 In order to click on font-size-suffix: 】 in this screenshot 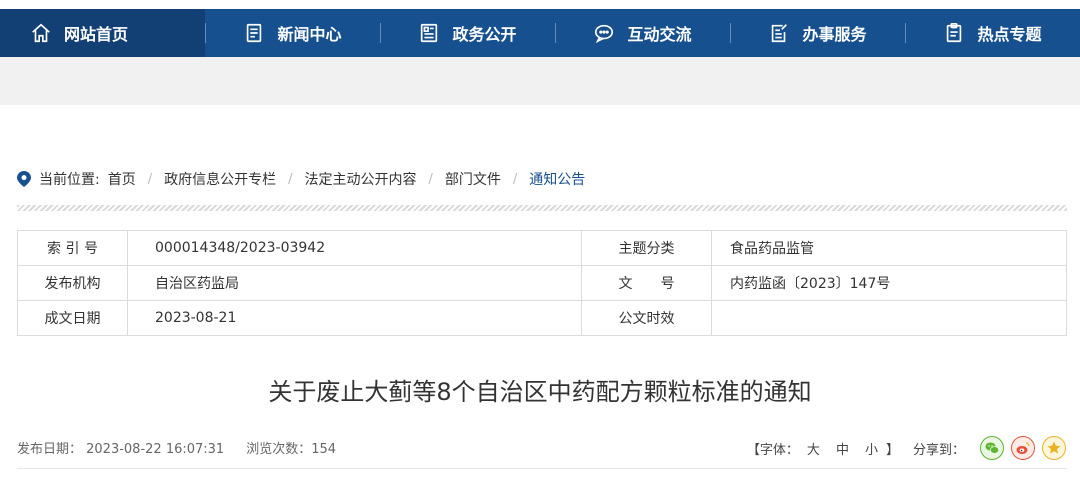, I will do `click(892, 450)`.